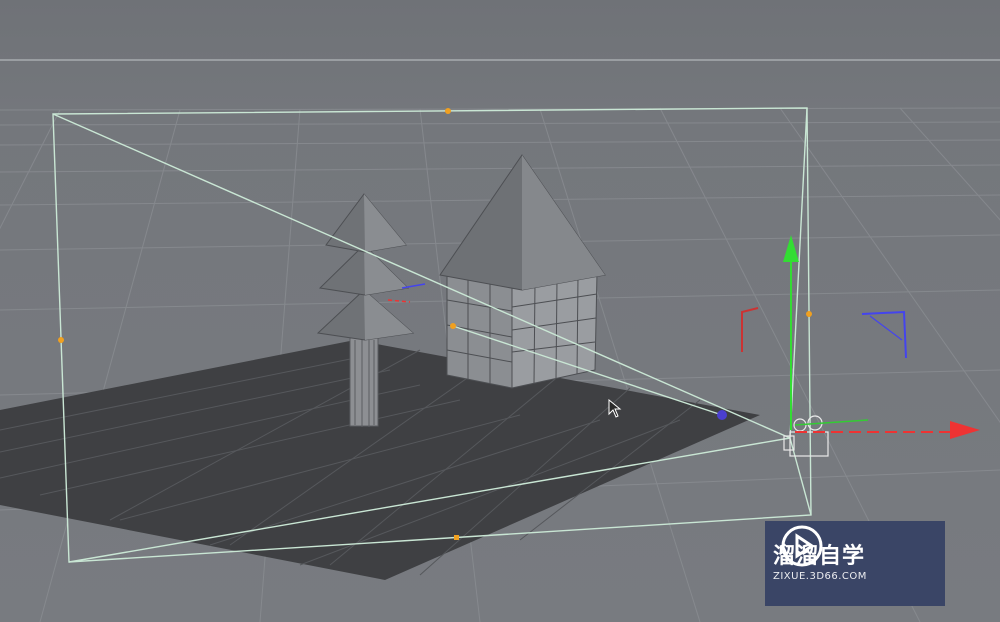  I want to click on move-gizmo, so click(860, 337).